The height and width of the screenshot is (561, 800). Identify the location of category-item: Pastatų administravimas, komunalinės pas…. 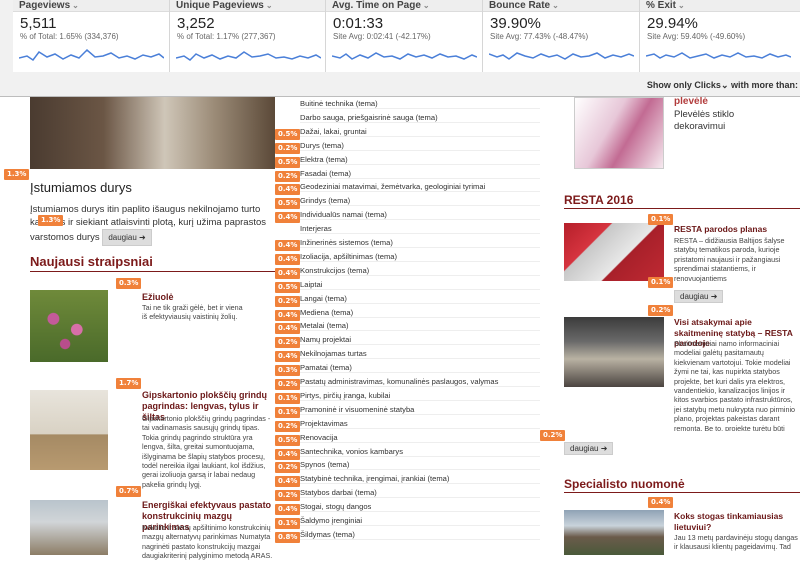
(420, 382).